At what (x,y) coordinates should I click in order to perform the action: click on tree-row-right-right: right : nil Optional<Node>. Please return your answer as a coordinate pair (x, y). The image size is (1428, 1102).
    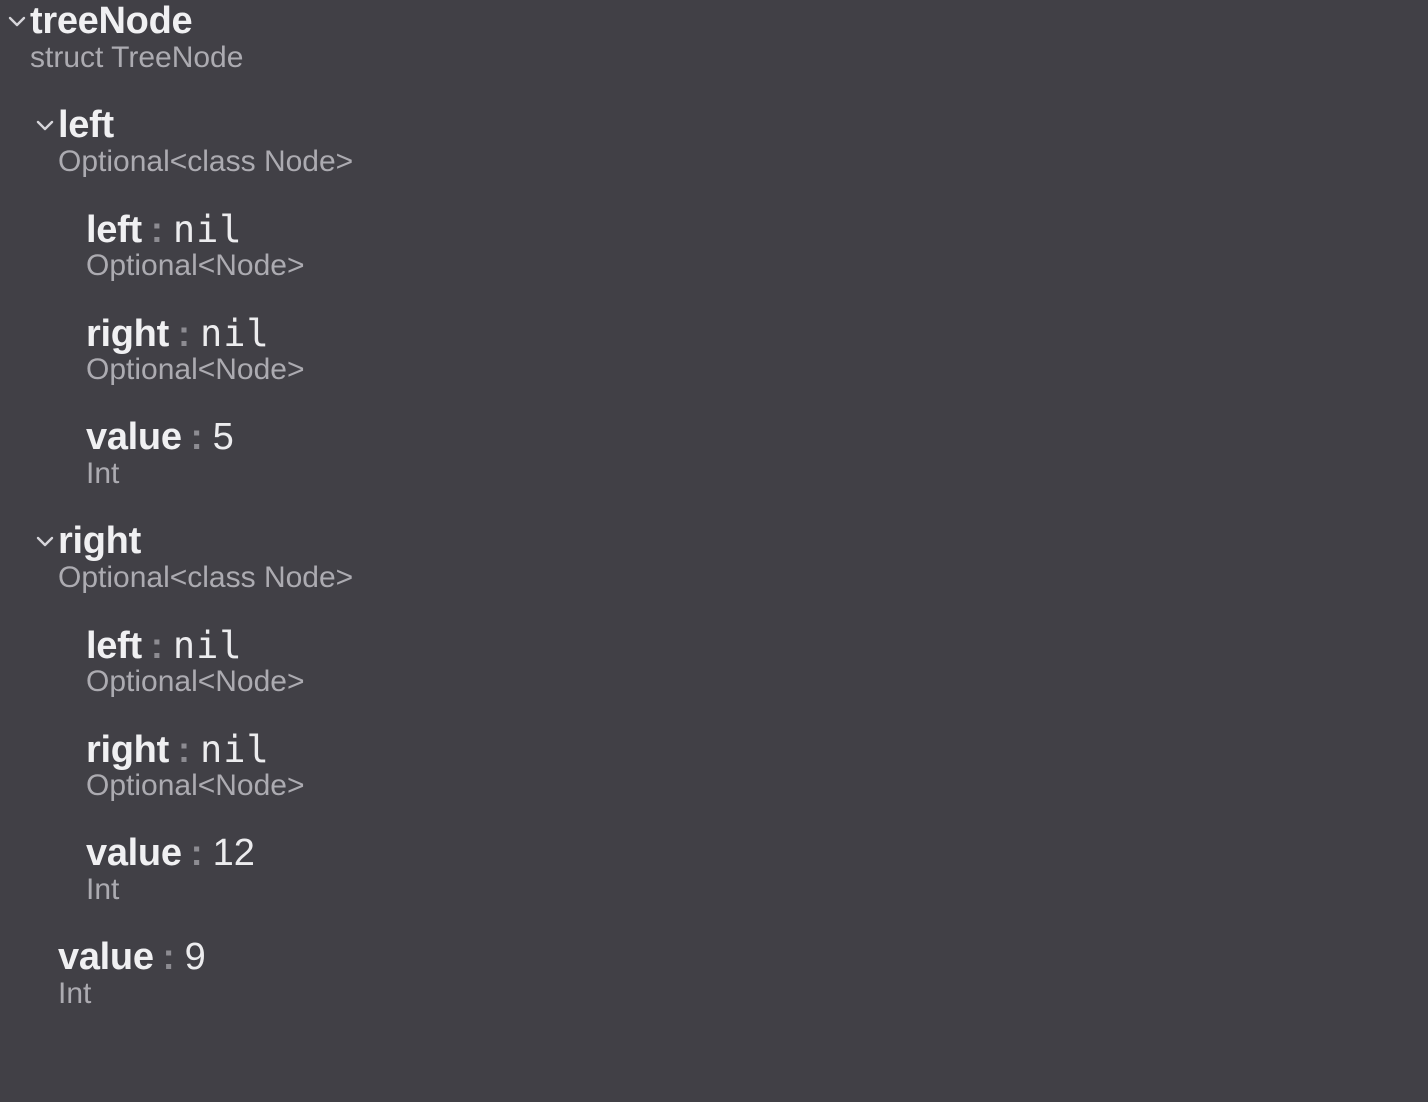
    Looking at the image, I should click on (195, 765).